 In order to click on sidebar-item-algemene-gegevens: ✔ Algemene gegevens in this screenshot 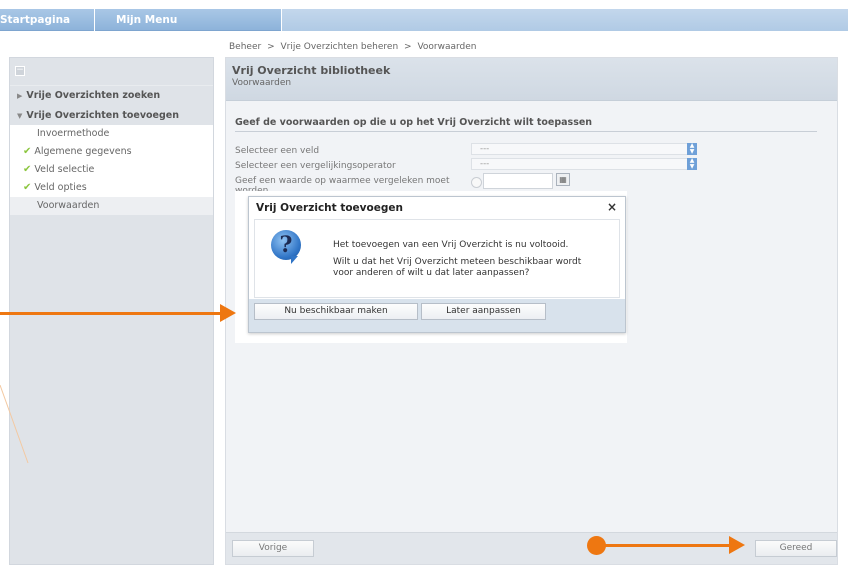, I will do `click(111, 152)`.